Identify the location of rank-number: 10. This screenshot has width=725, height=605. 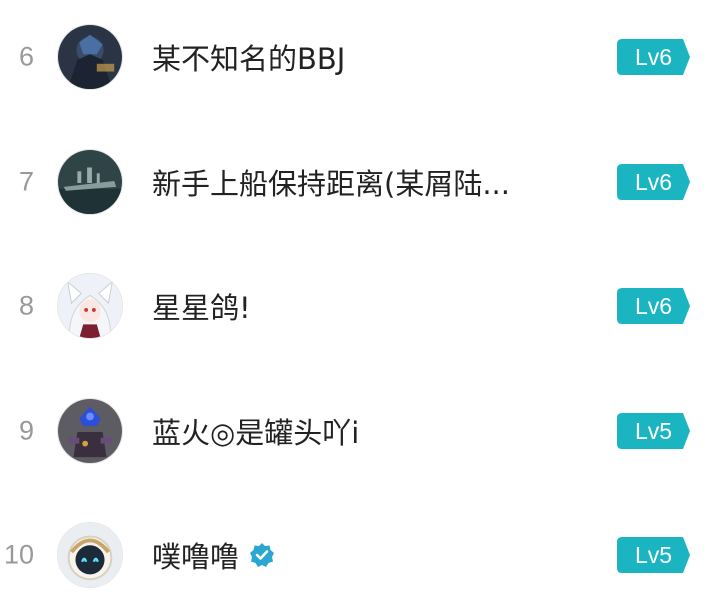
(18, 554).